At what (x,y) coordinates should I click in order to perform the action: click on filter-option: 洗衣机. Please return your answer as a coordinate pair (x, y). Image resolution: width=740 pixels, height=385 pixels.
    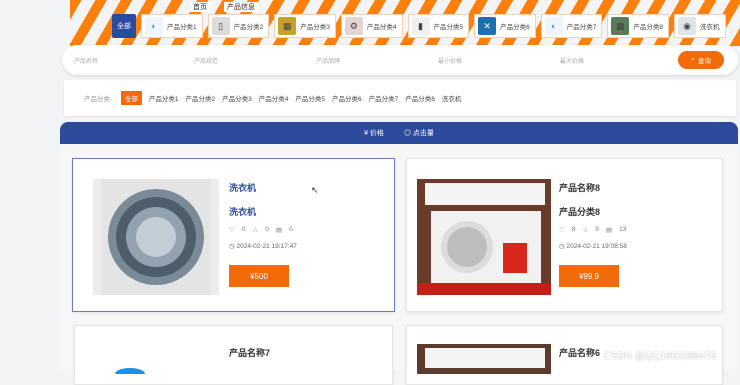
    Looking at the image, I should click on (452, 98).